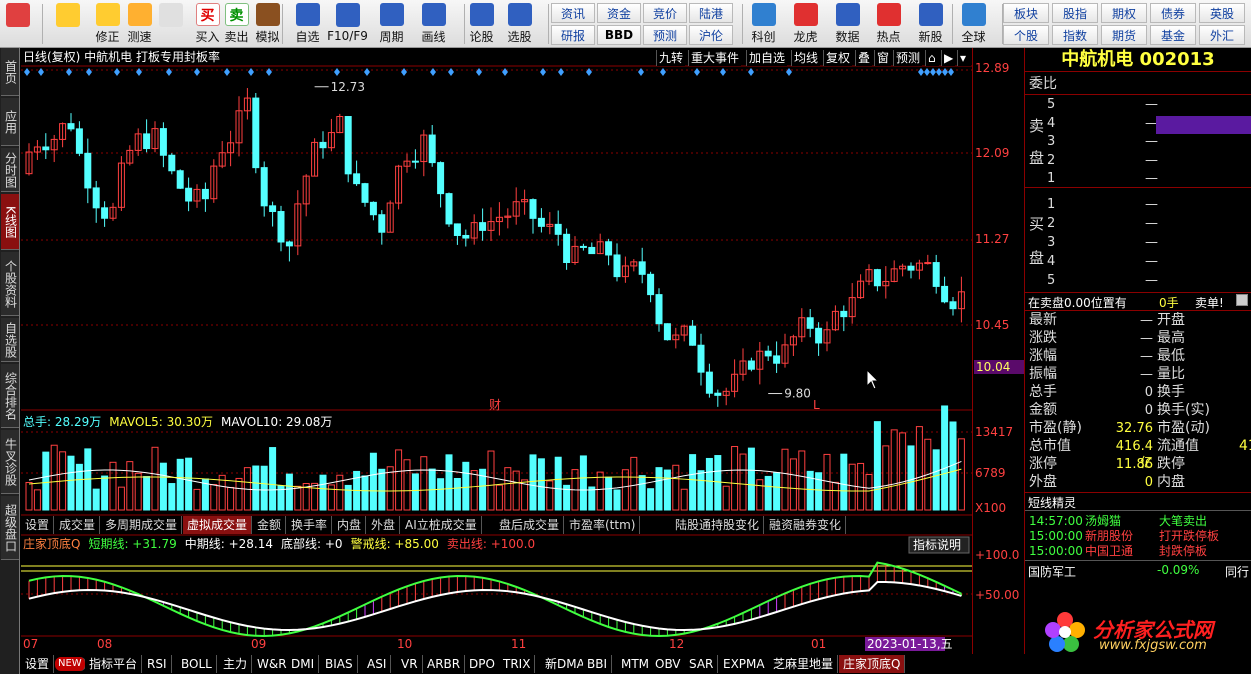 The width and height of the screenshot is (1251, 674). What do you see at coordinates (236, 23) in the screenshot?
I see `toolbar-button-sell: 卖卖出` at bounding box center [236, 23].